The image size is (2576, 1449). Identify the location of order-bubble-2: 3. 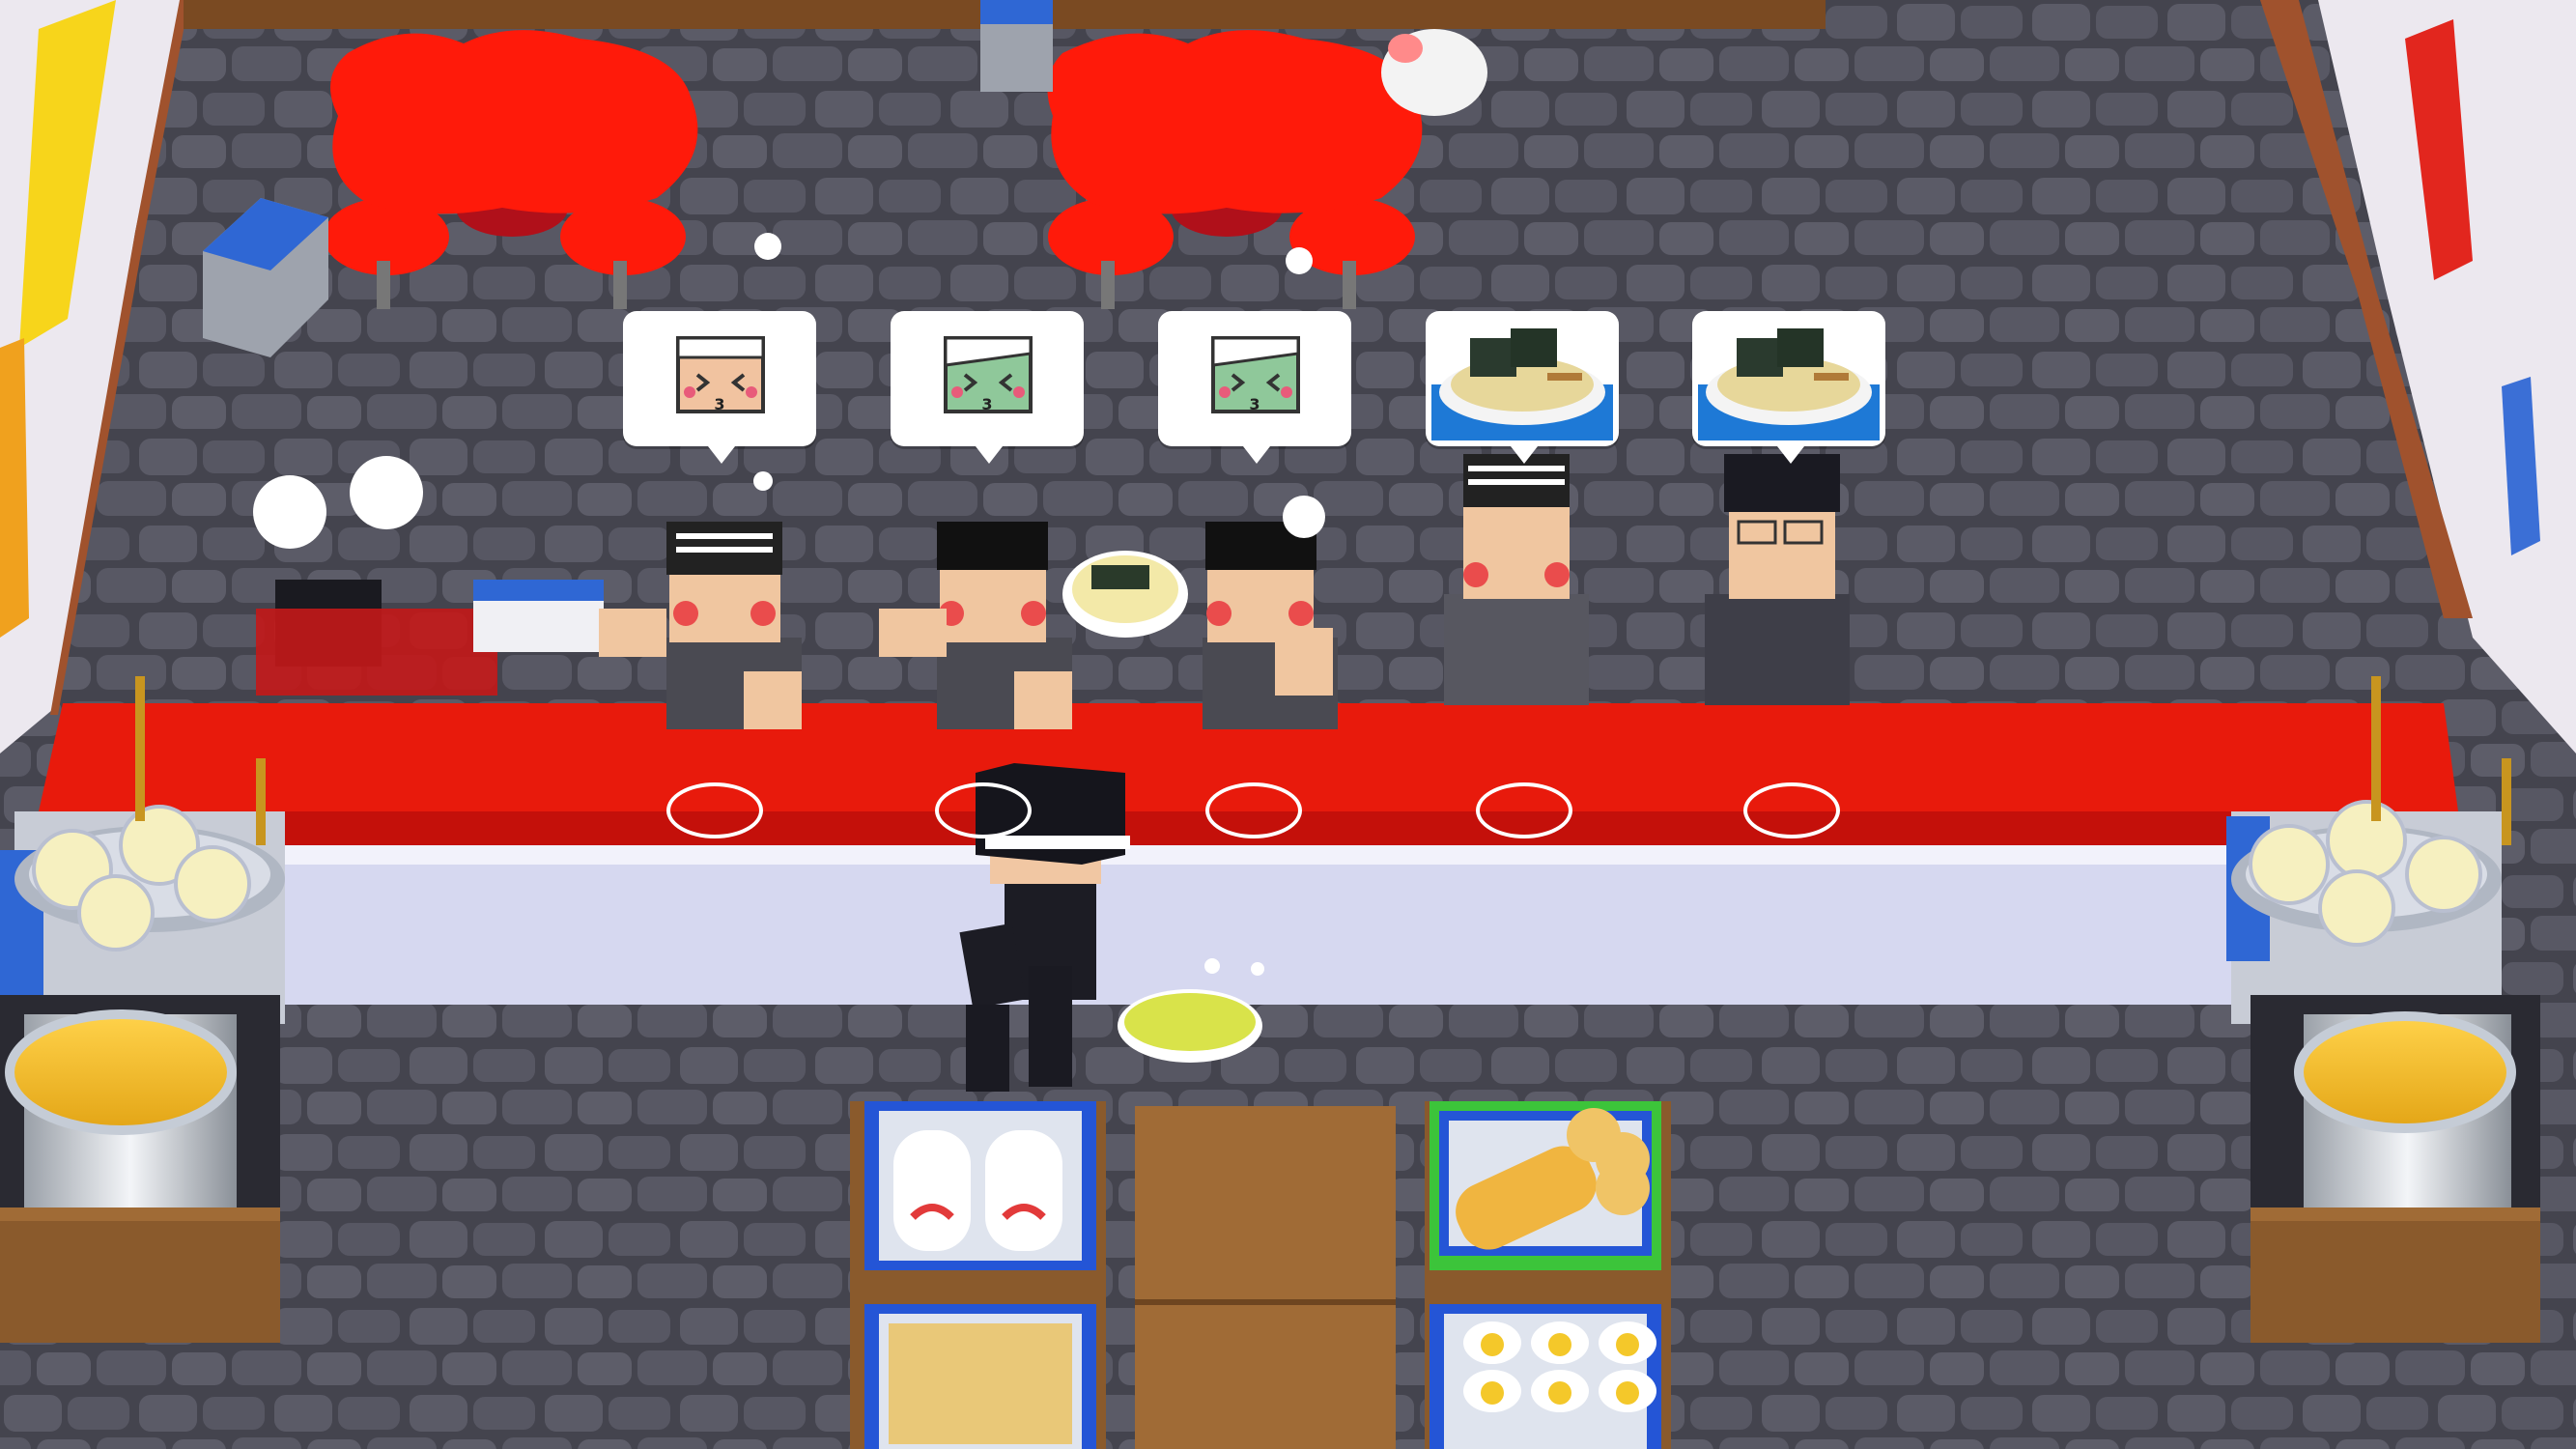
(987, 387).